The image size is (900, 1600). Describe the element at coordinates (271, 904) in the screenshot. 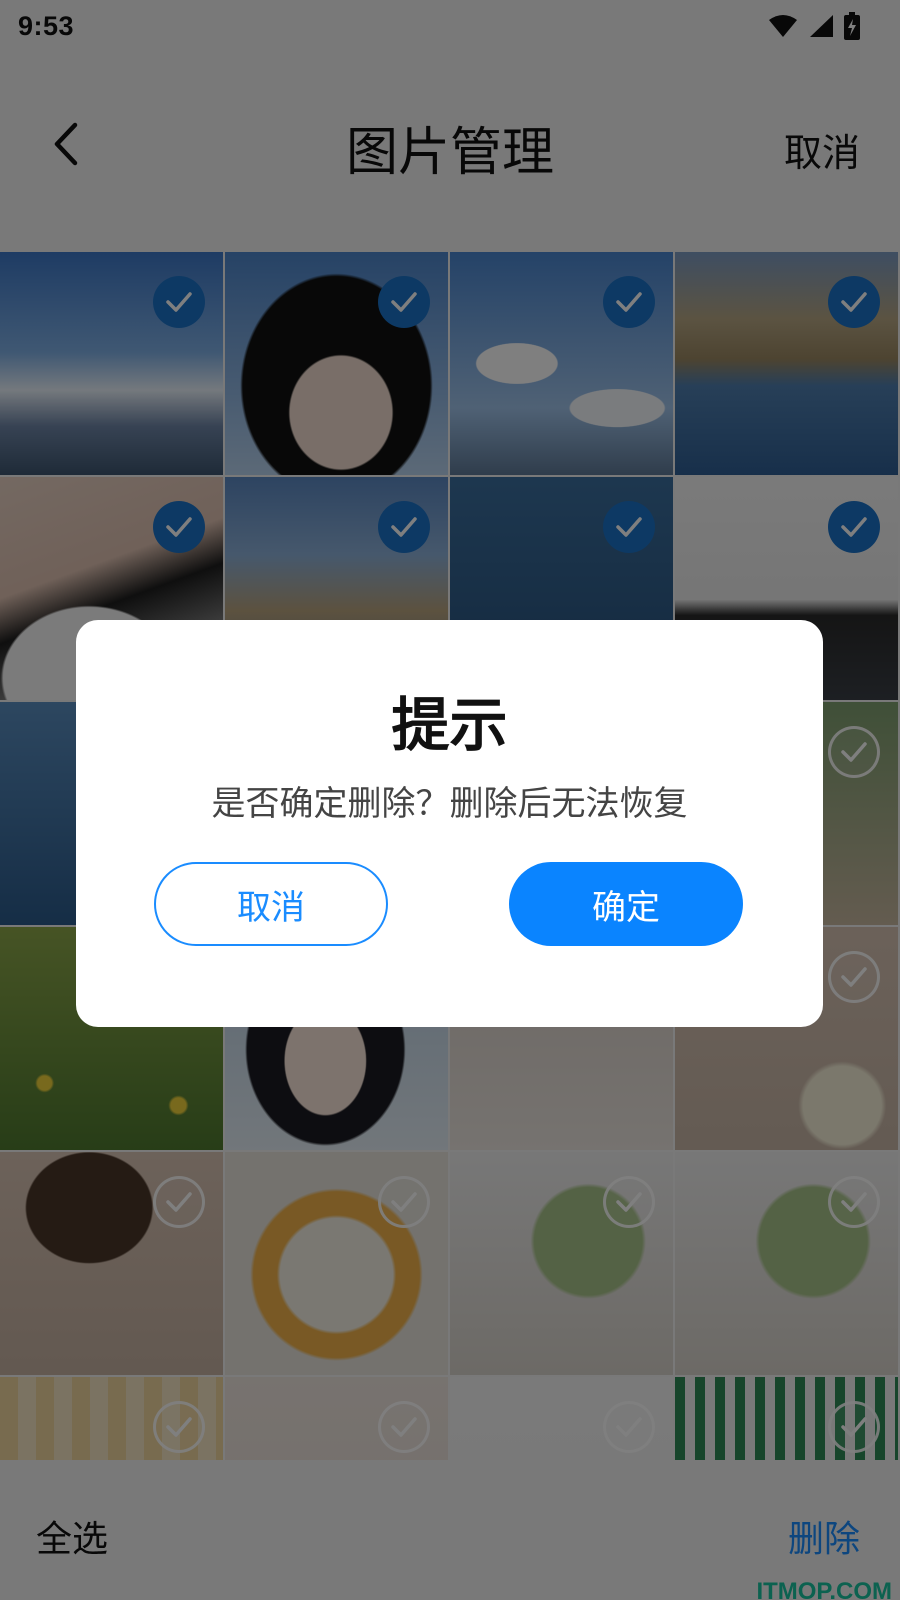

I see `dialog-cancel-button: 取消` at that location.